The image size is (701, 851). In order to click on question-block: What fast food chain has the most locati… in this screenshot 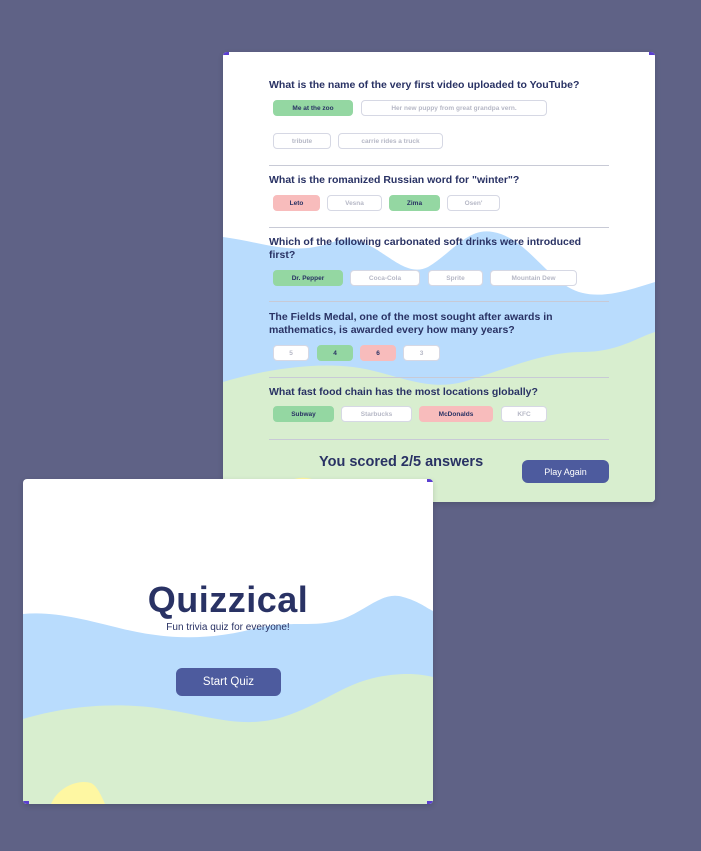, I will do `click(439, 404)`.